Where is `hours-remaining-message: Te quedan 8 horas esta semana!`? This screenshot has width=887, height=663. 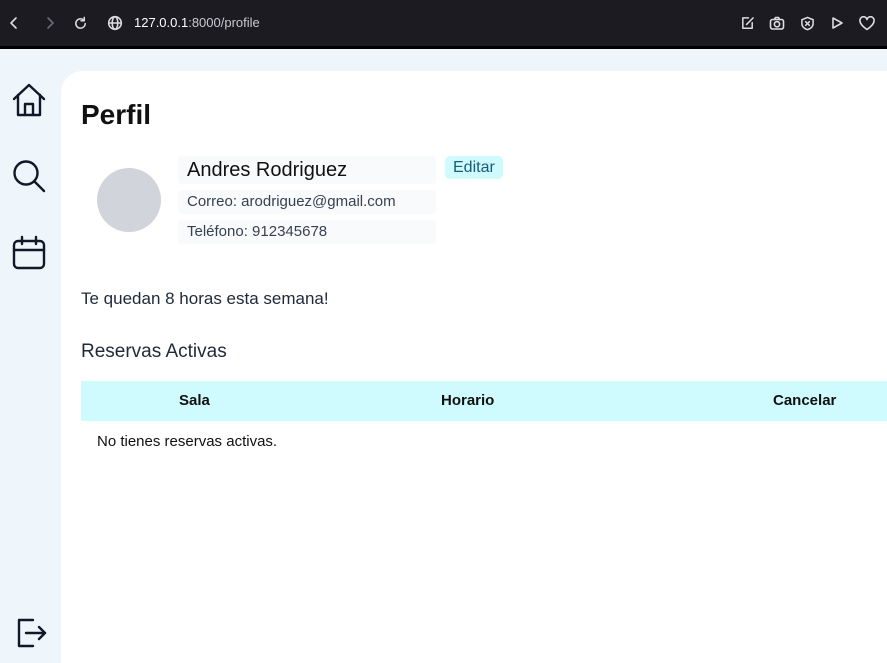
hours-remaining-message: Te quedan 8 horas esta semana! is located at coordinates (205, 298).